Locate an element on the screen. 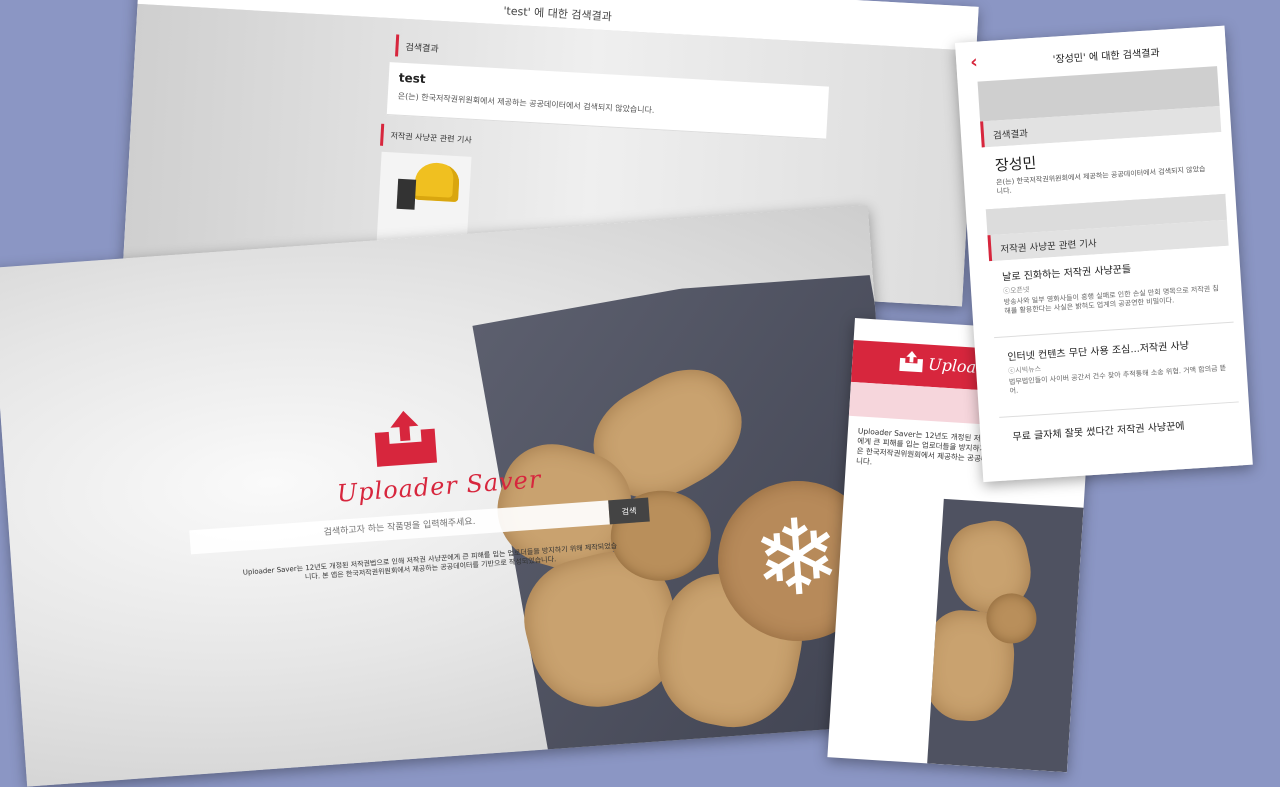  article-item: 무료 글자체 잘못 썼다간 저작권 사냥꾼에 is located at coordinates (1121, 443).